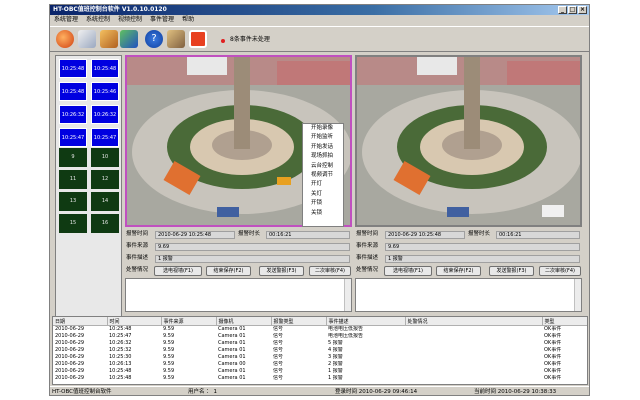  Describe the element at coordinates (73, 91) in the screenshot. I see `channel-cell-3: 10:25:48` at that location.